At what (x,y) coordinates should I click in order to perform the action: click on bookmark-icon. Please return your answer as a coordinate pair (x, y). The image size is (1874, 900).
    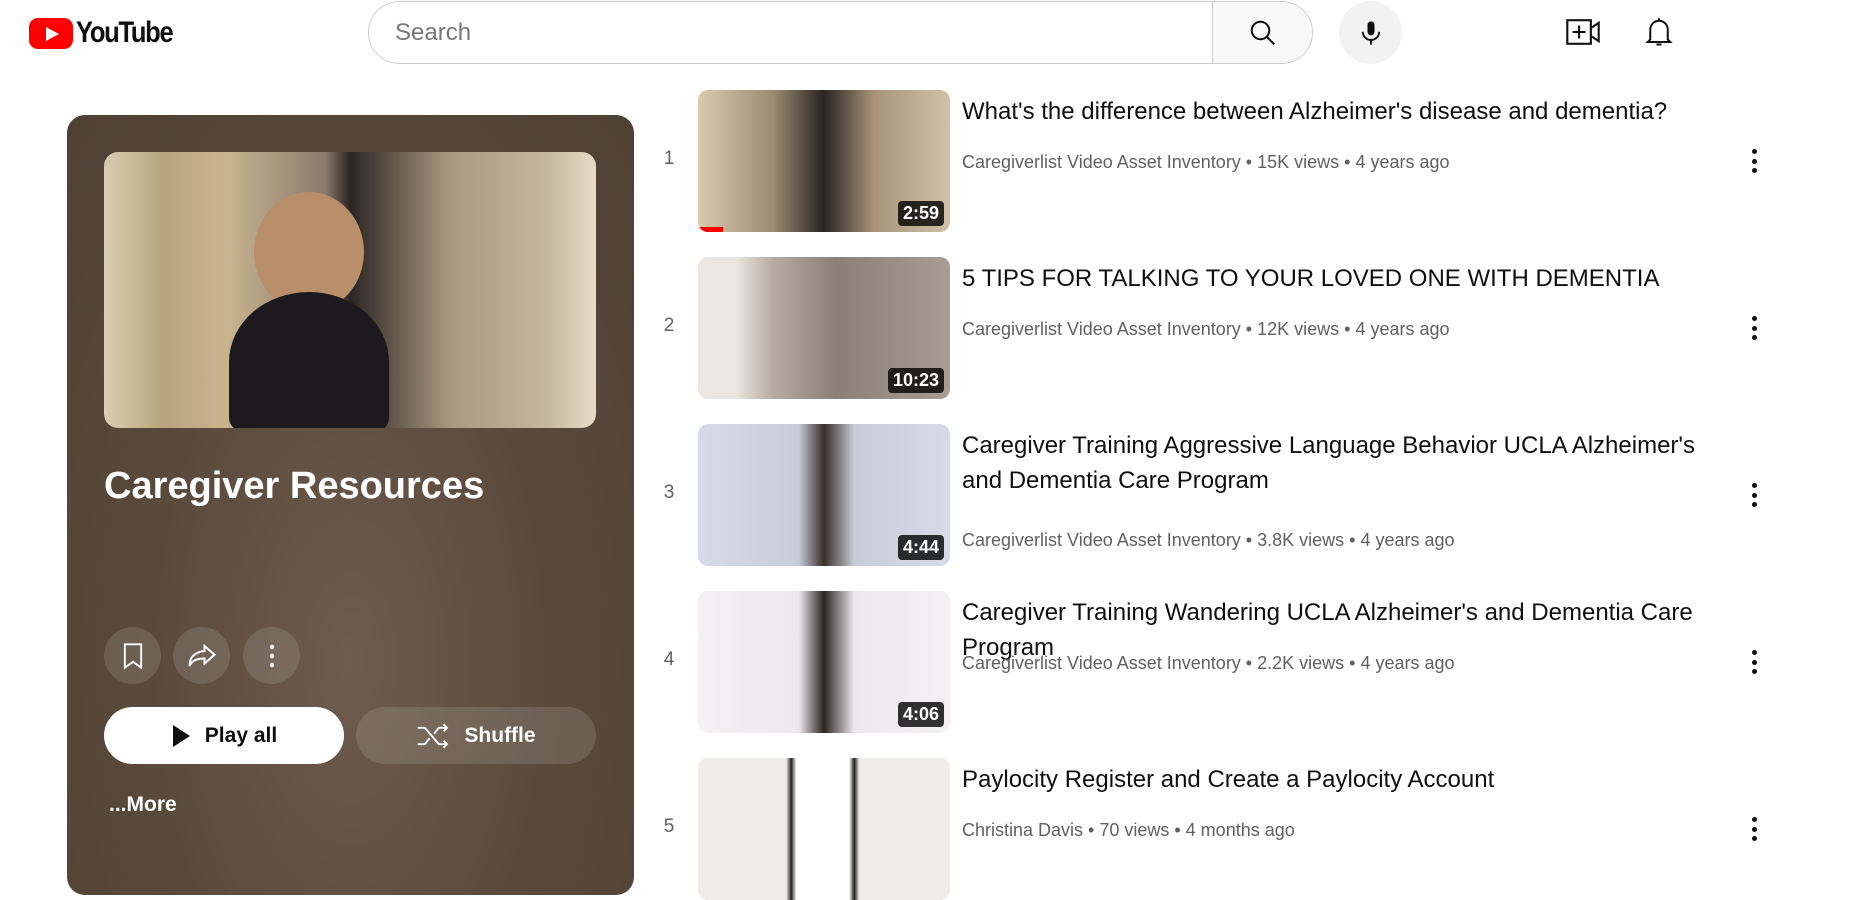
    Looking at the image, I should click on (132, 655).